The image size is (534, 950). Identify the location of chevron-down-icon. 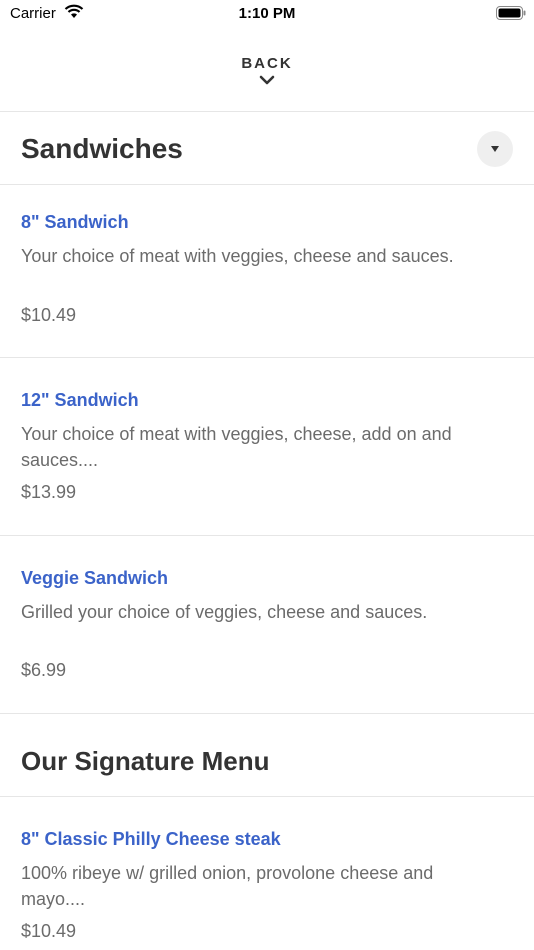
(267, 80).